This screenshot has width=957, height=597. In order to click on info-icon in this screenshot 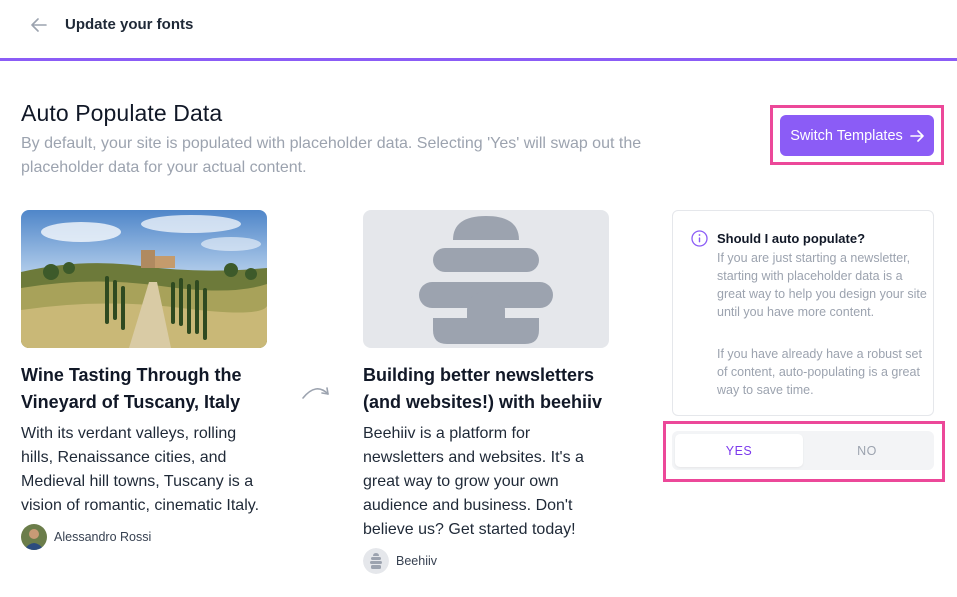, I will do `click(699, 238)`.